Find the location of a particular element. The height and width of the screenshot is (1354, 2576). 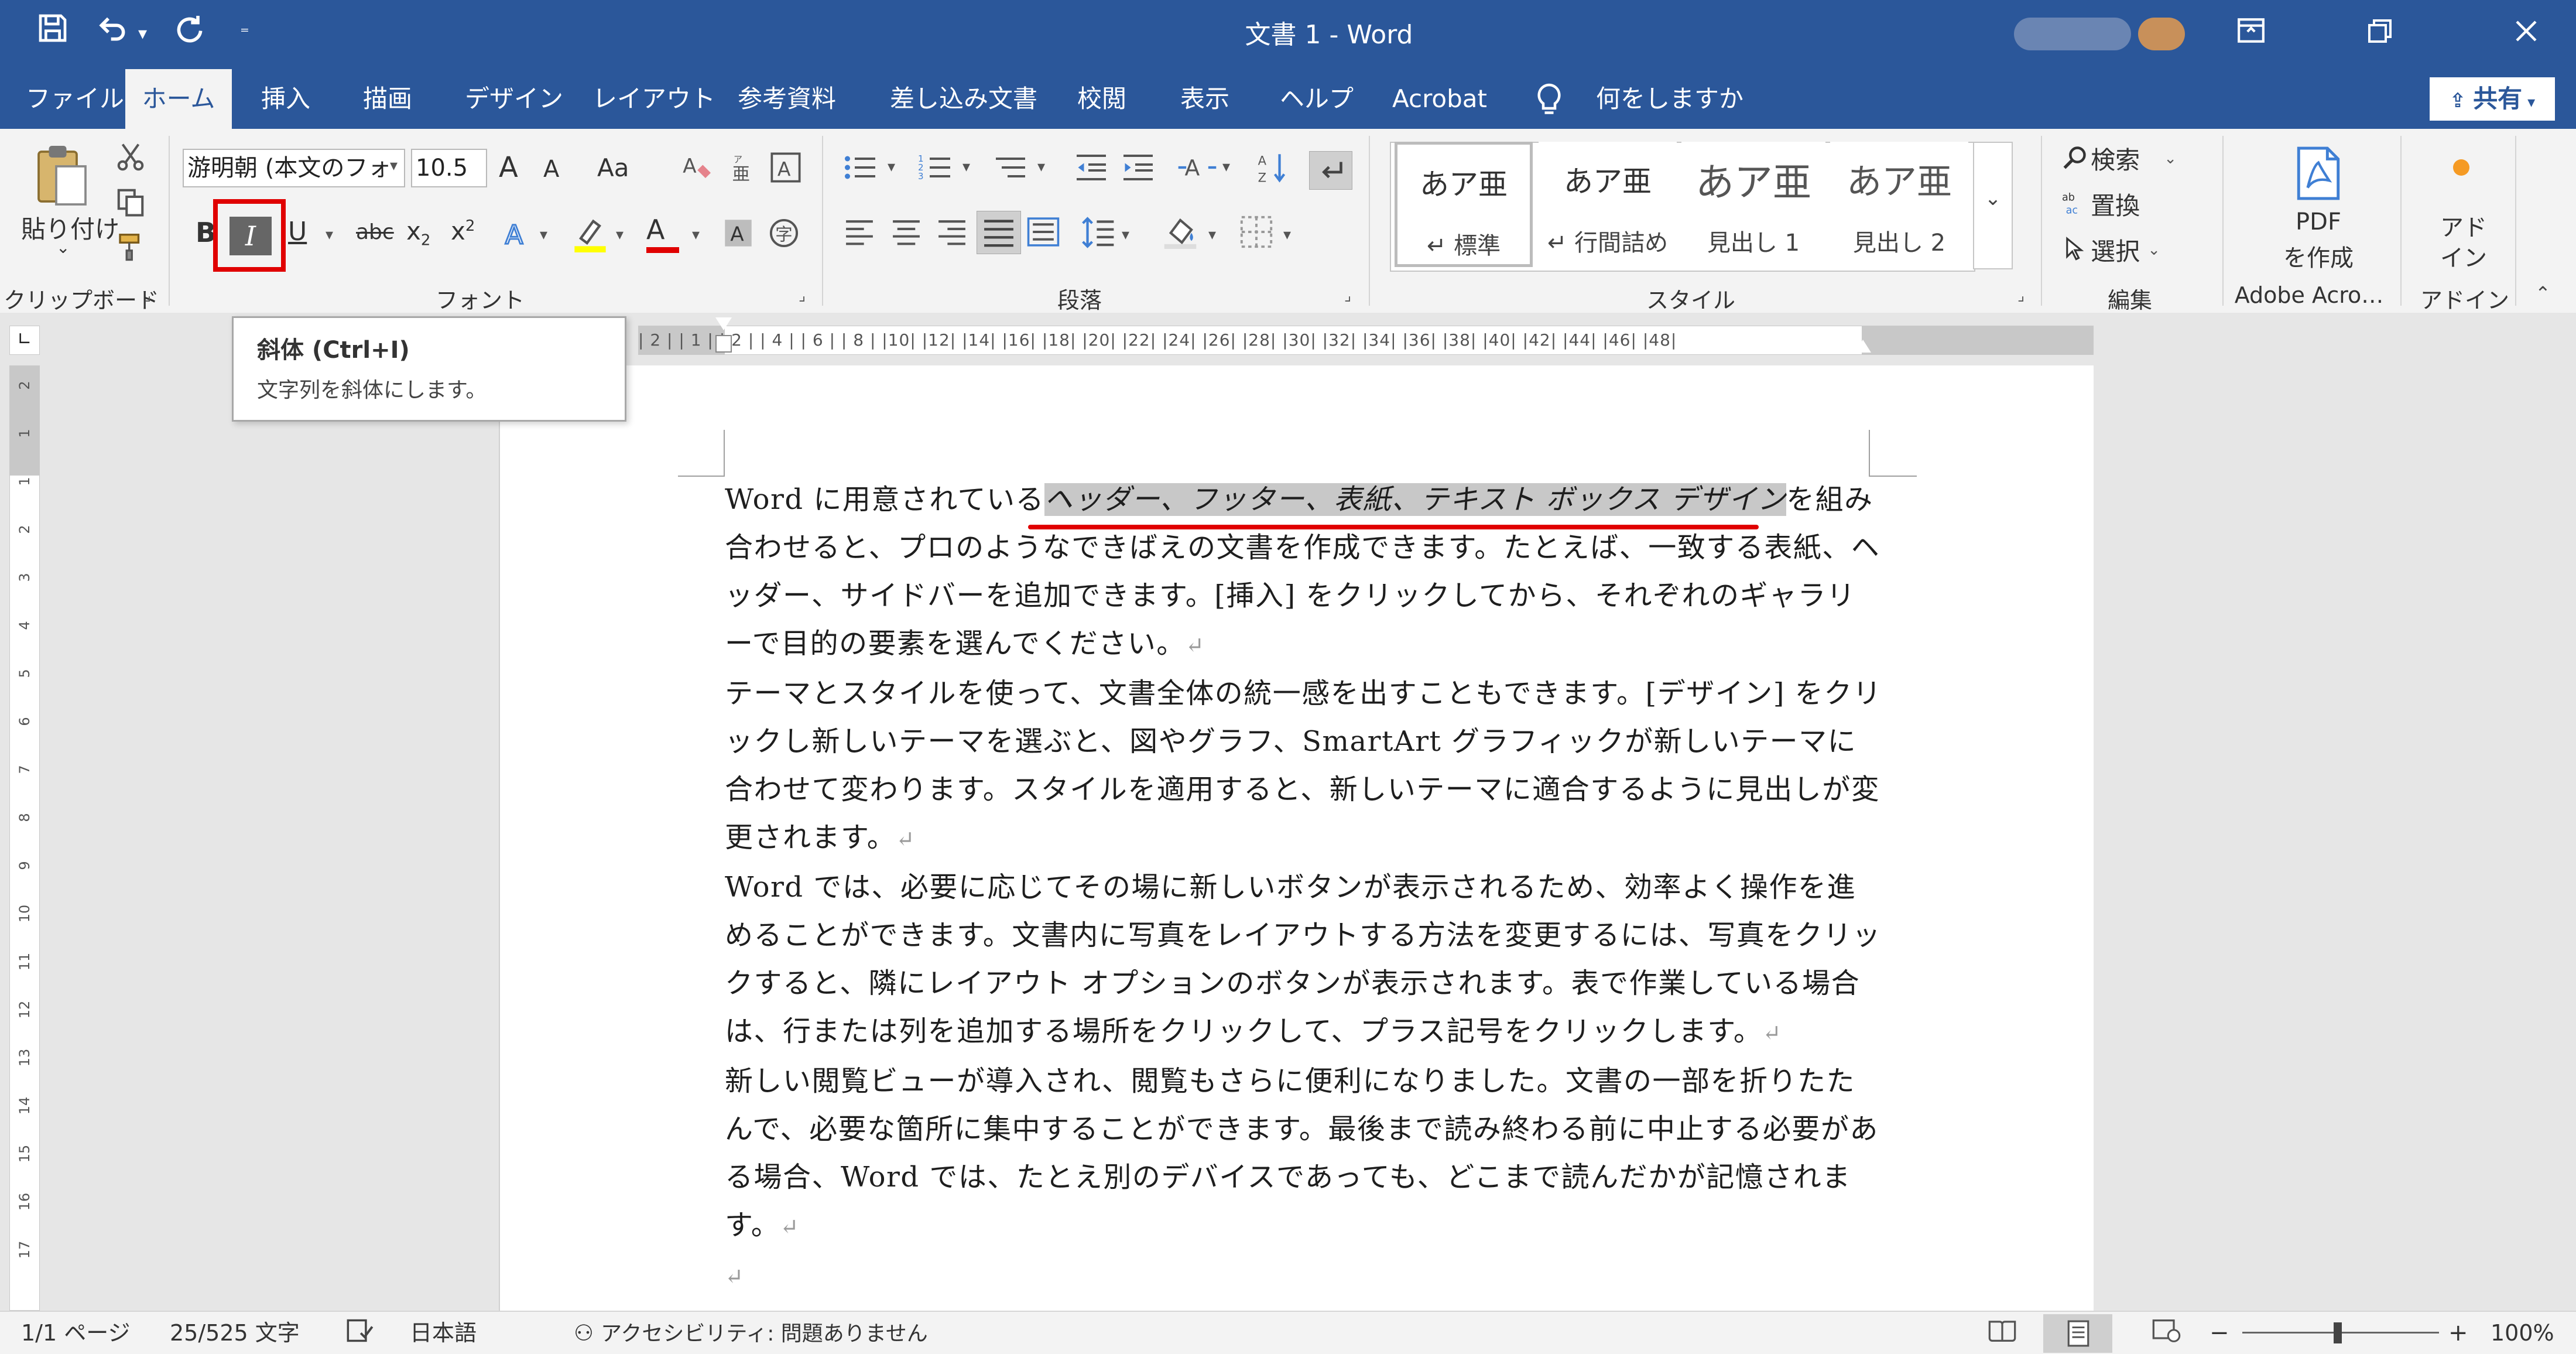

grow-font-button: A is located at coordinates (508, 167).